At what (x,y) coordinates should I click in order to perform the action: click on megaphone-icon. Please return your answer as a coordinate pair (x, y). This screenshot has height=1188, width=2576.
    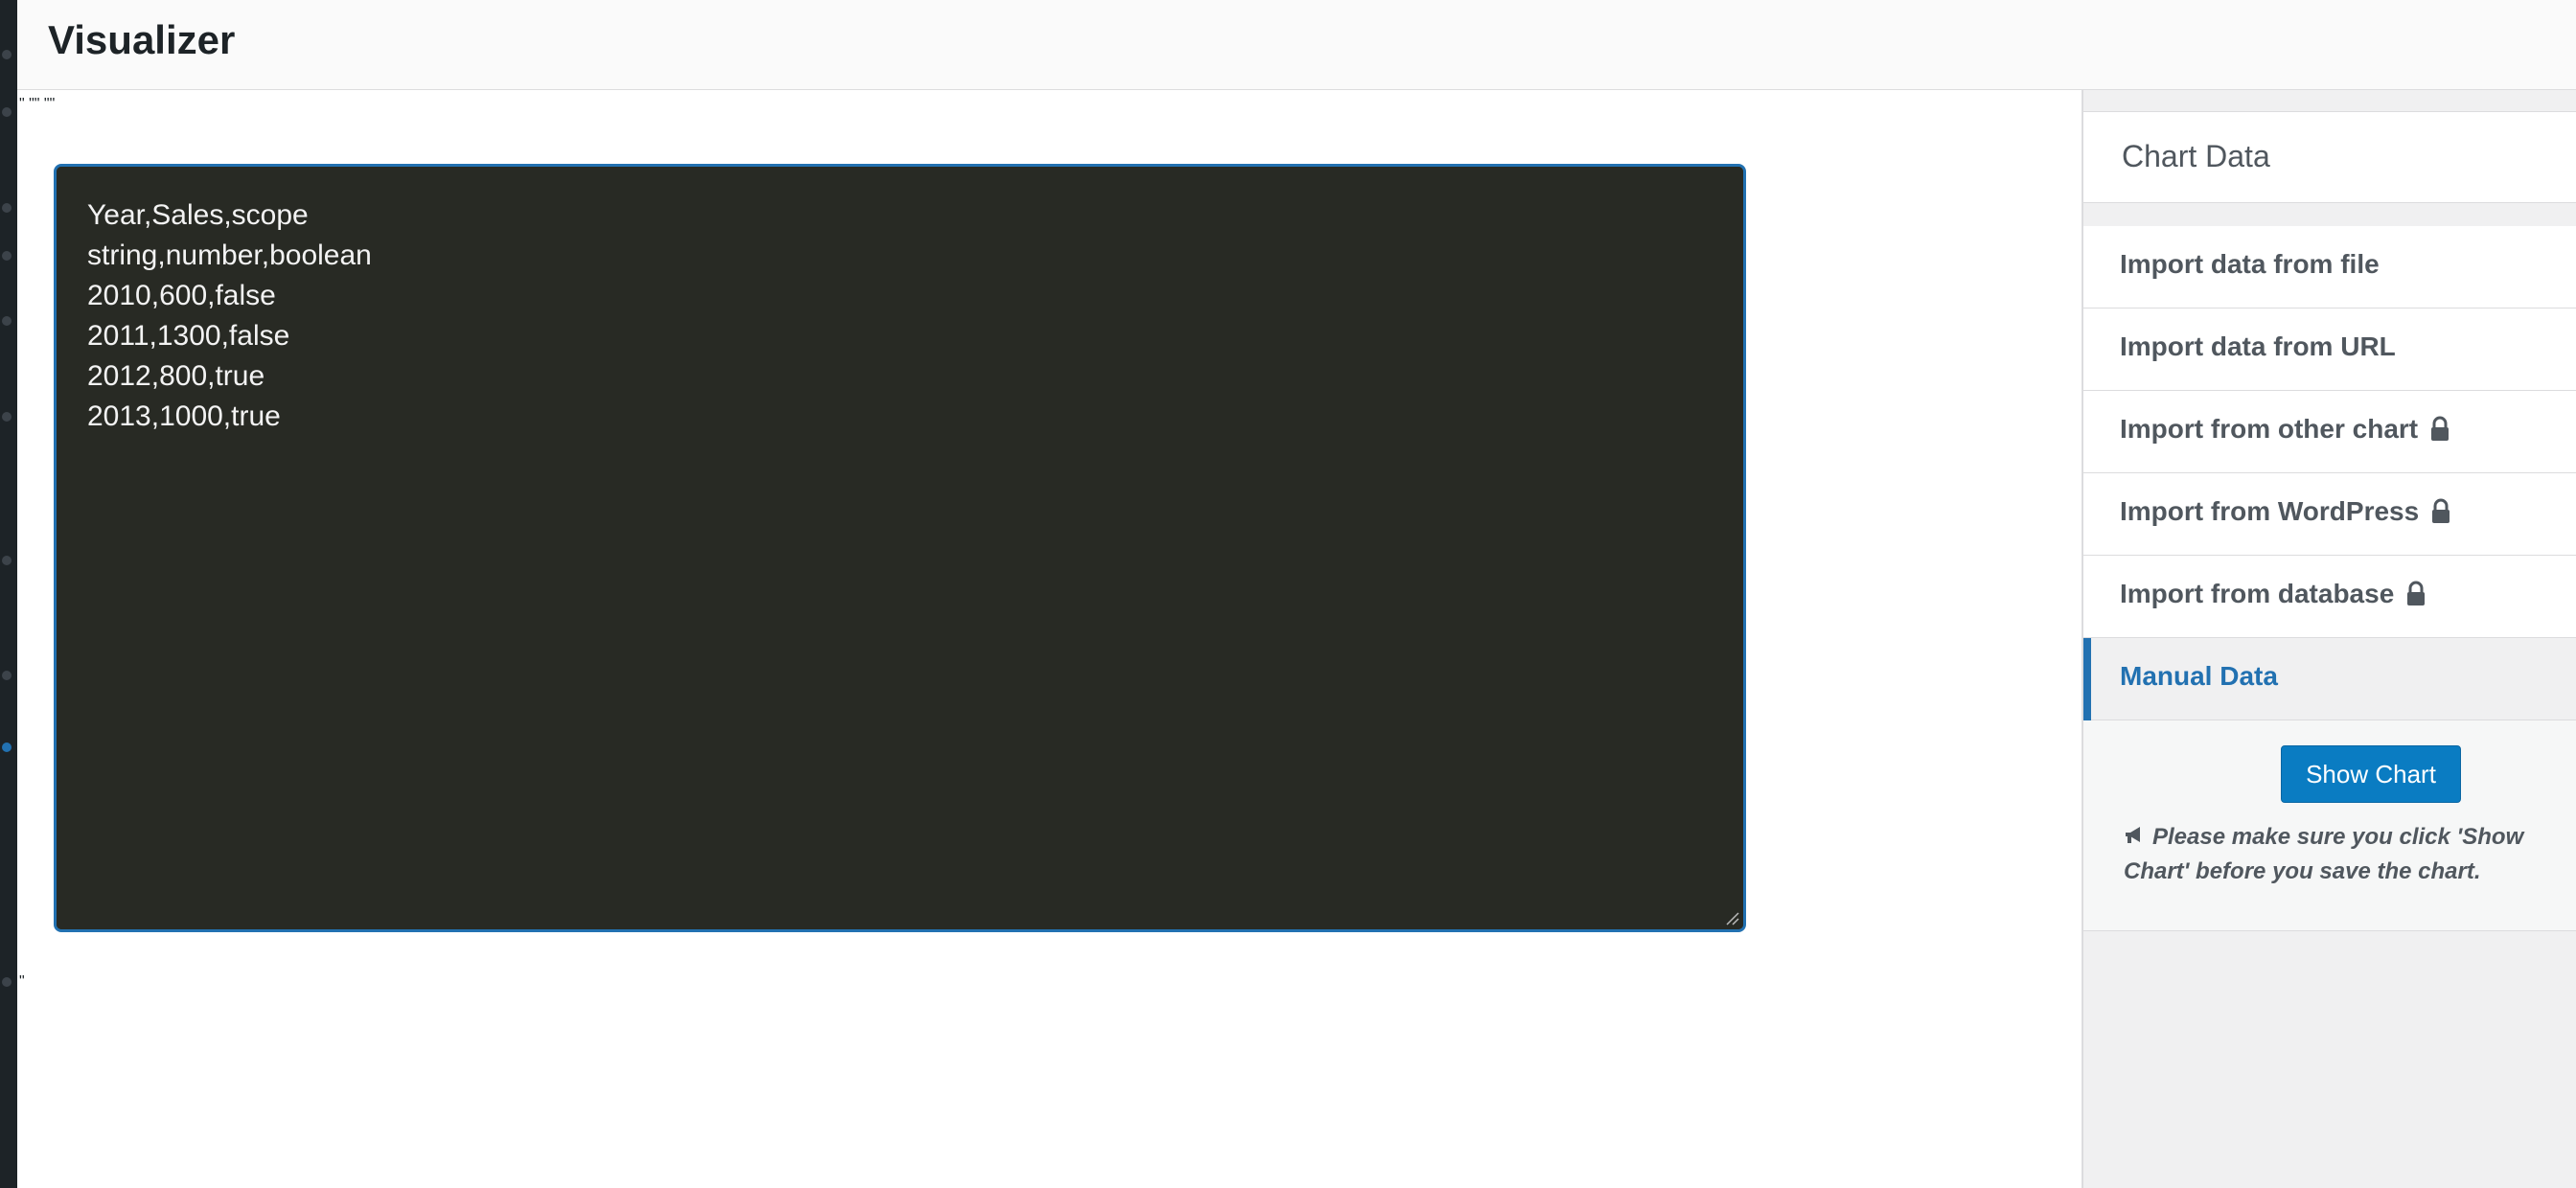
    Looking at the image, I should click on (2133, 835).